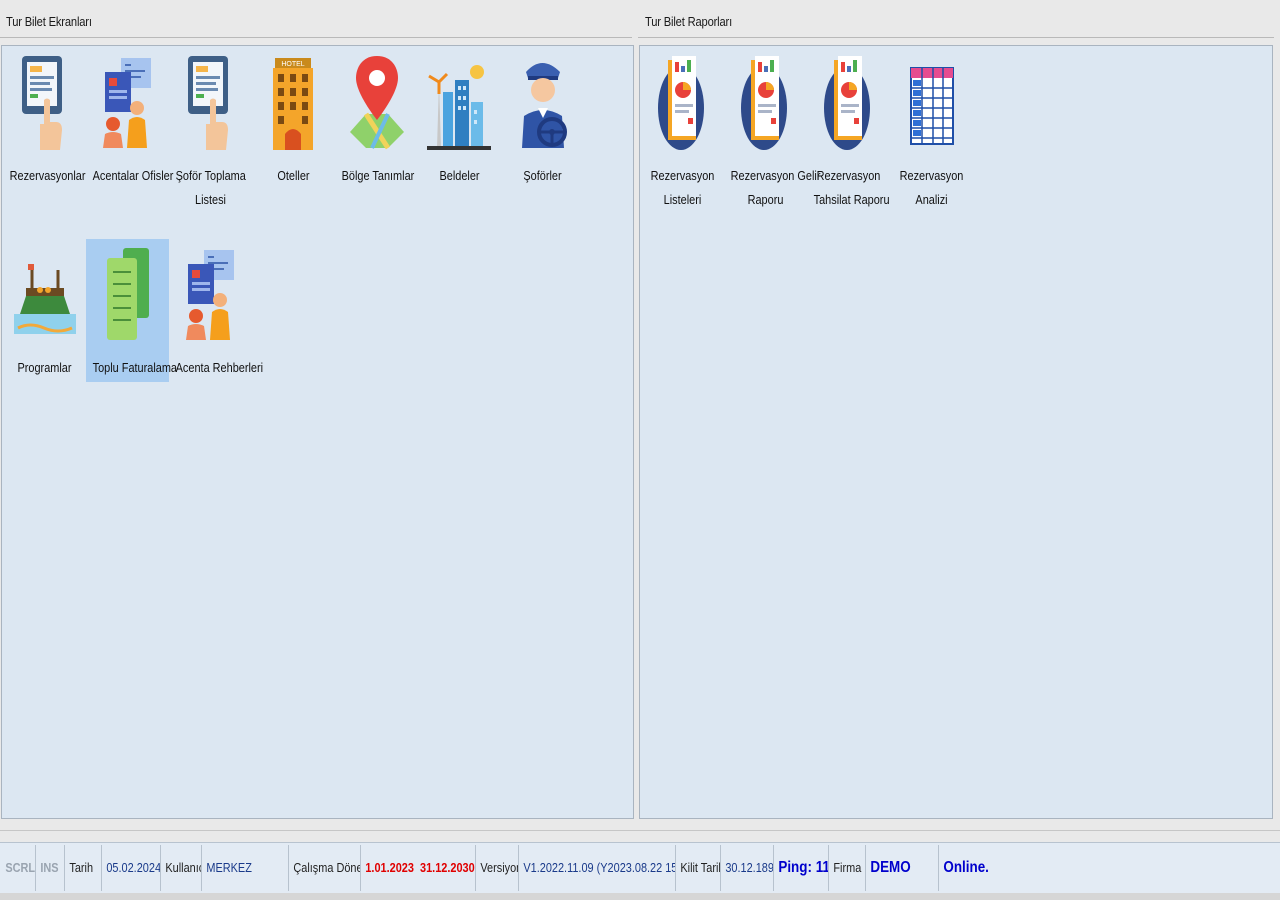 This screenshot has height=900, width=1280. I want to click on version-label: Versiyon, so click(498, 868).